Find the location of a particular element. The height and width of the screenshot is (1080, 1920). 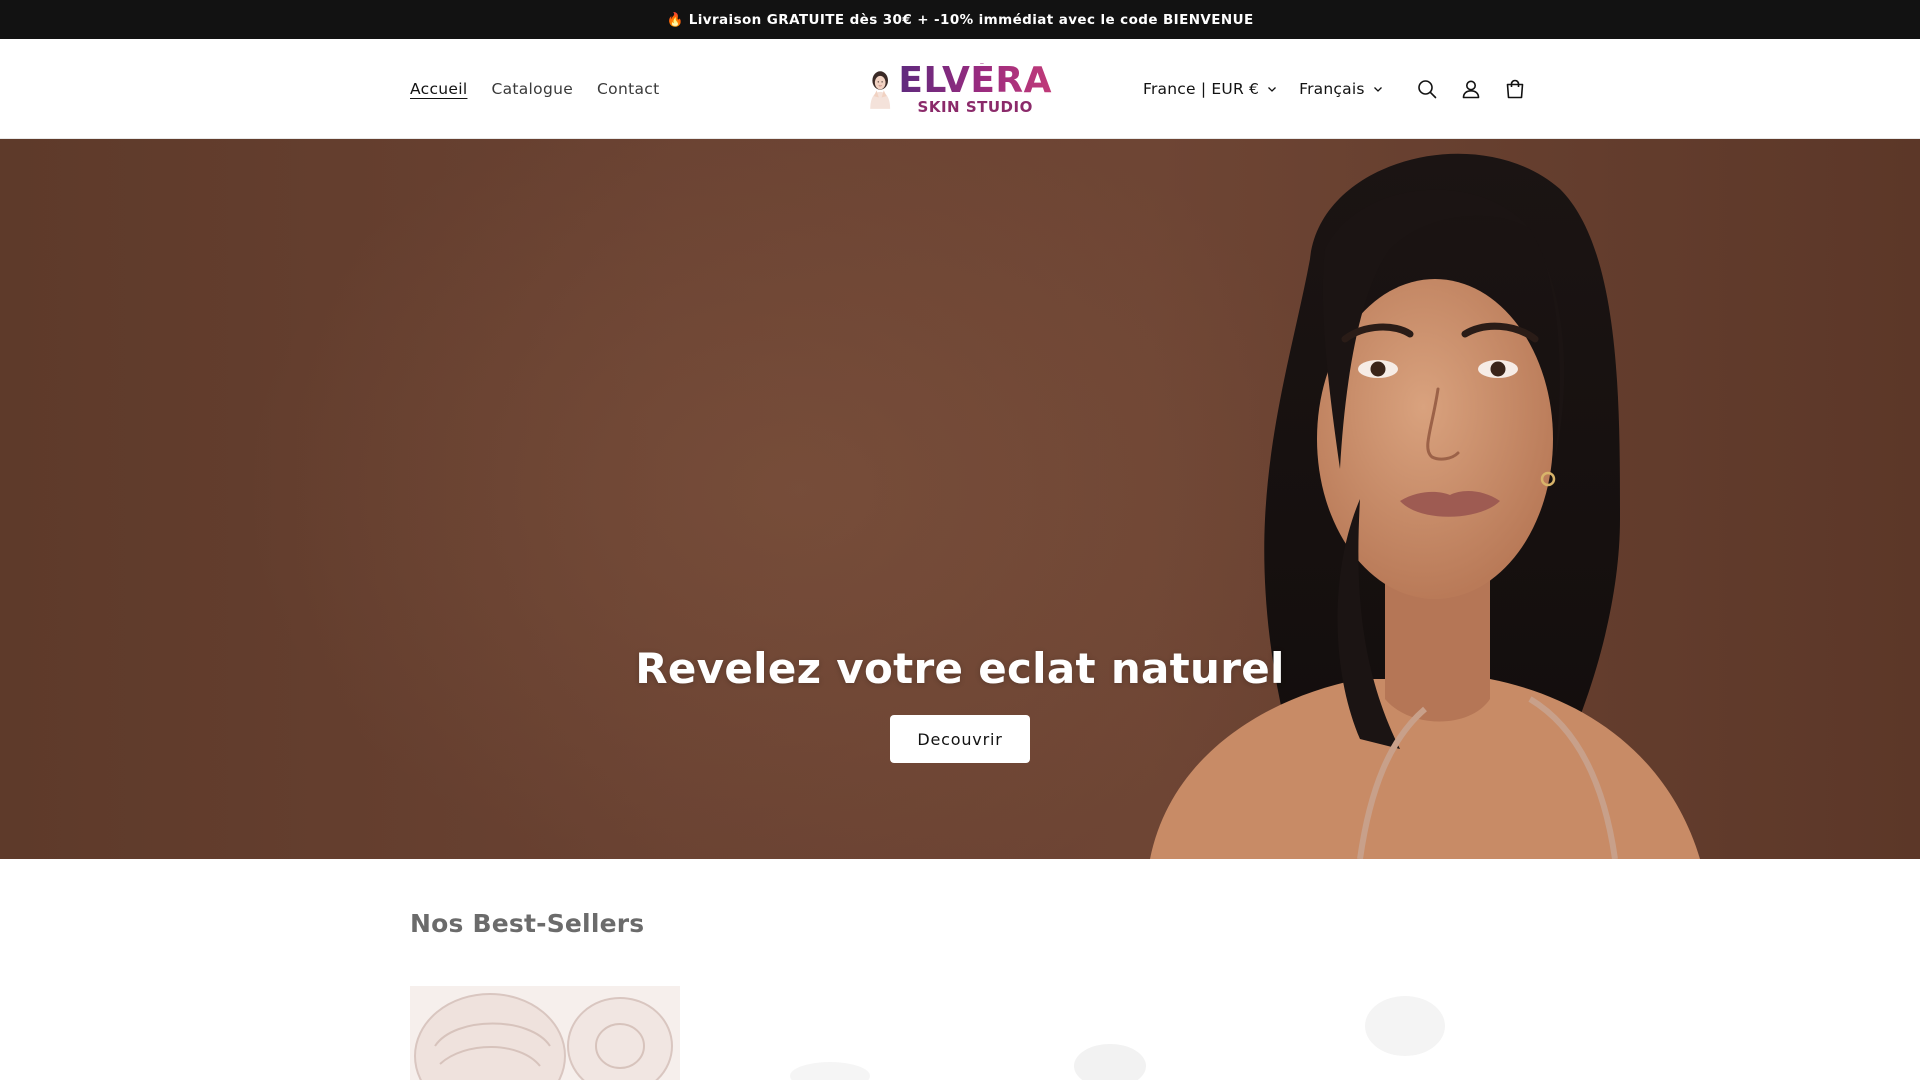

cart-button is located at coordinates (1515, 89).